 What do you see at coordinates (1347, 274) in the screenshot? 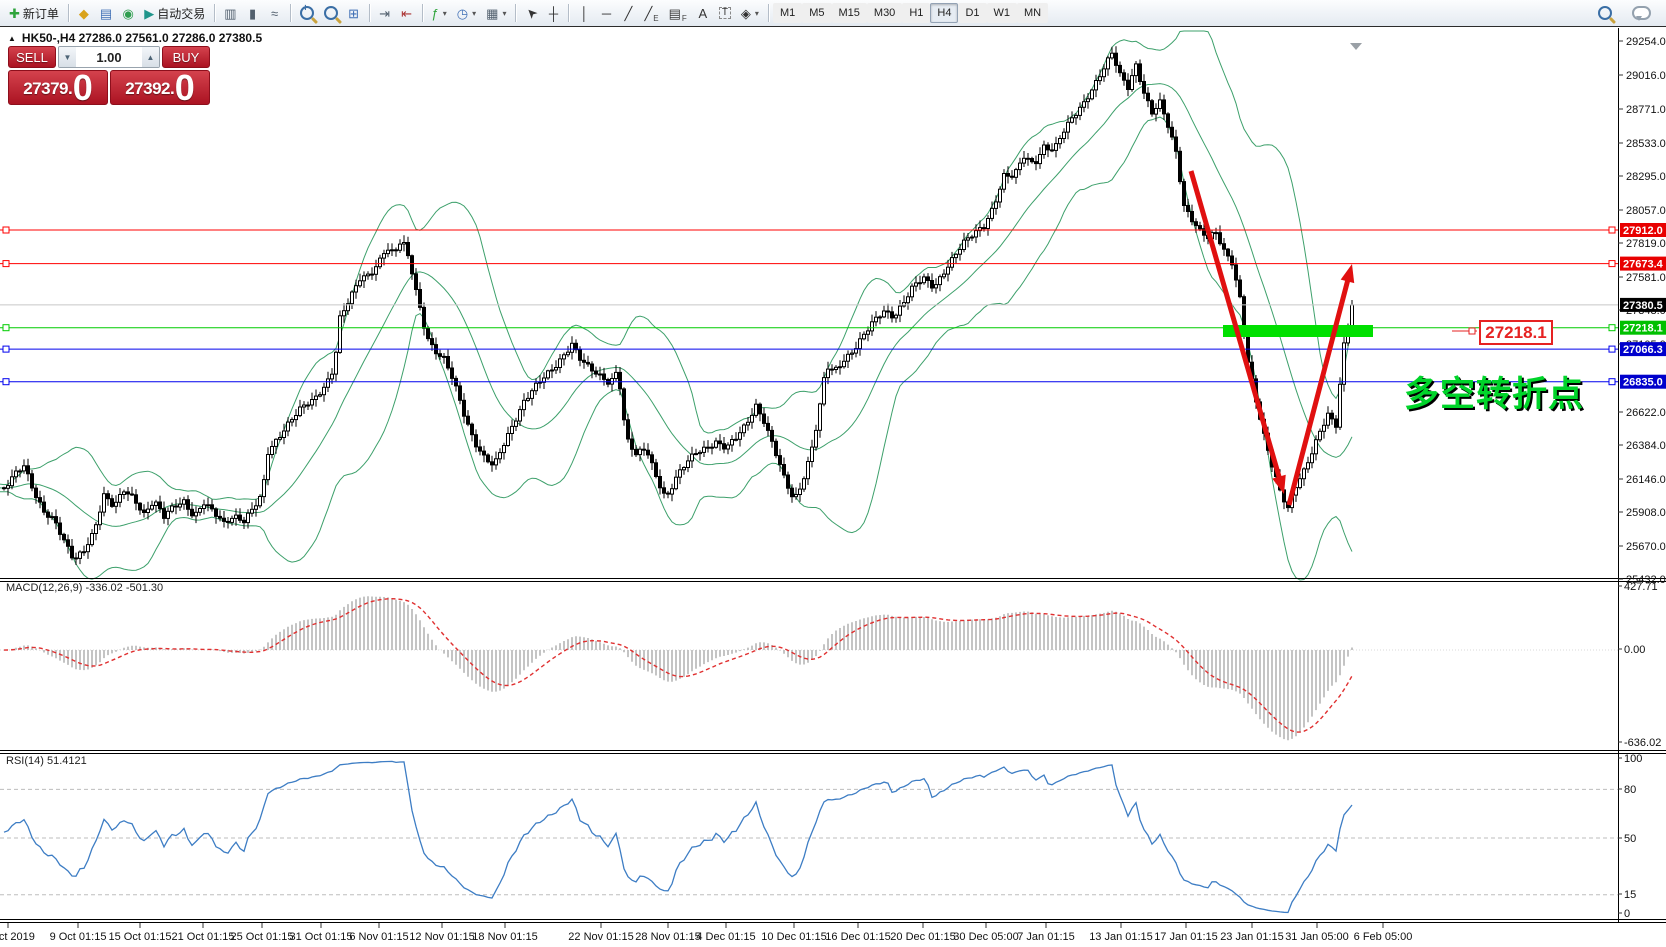
I see `up-arrow` at bounding box center [1347, 274].